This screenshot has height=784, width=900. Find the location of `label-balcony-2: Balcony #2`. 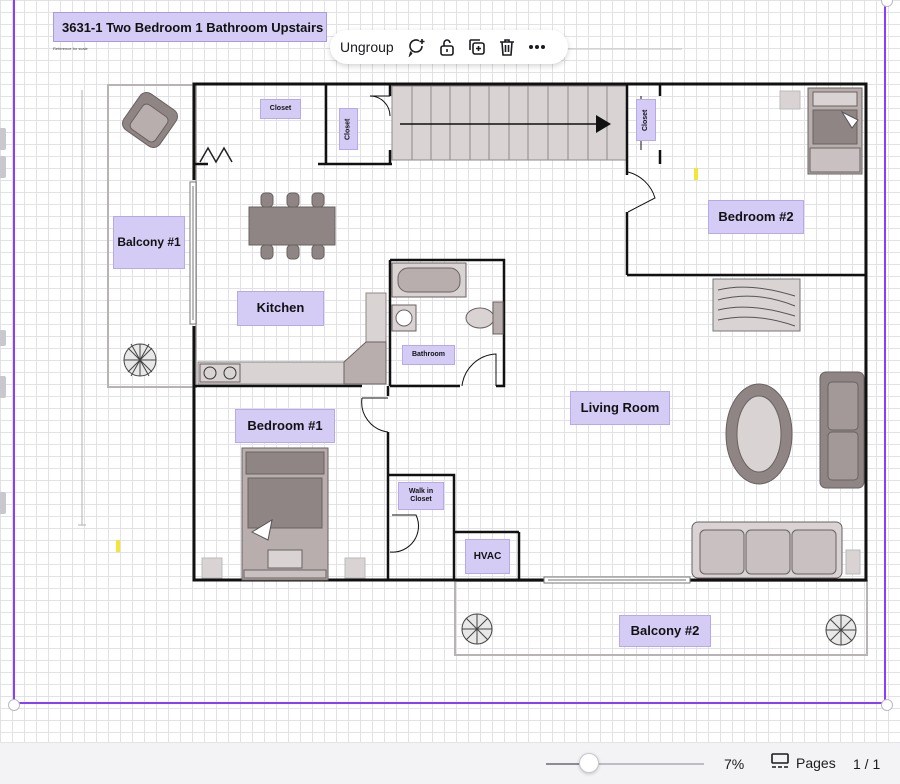

label-balcony-2: Balcony #2 is located at coordinates (665, 631).